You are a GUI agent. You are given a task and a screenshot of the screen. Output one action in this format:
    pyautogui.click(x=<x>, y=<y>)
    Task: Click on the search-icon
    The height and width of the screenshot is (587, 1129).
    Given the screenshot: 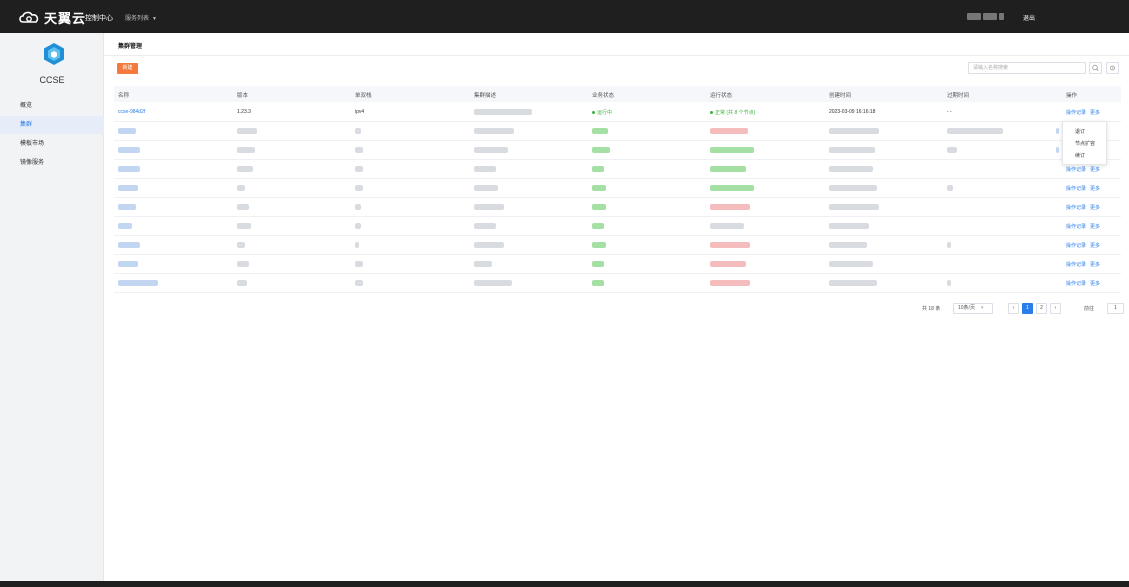 What is the action you would take?
    pyautogui.click(x=1095, y=67)
    